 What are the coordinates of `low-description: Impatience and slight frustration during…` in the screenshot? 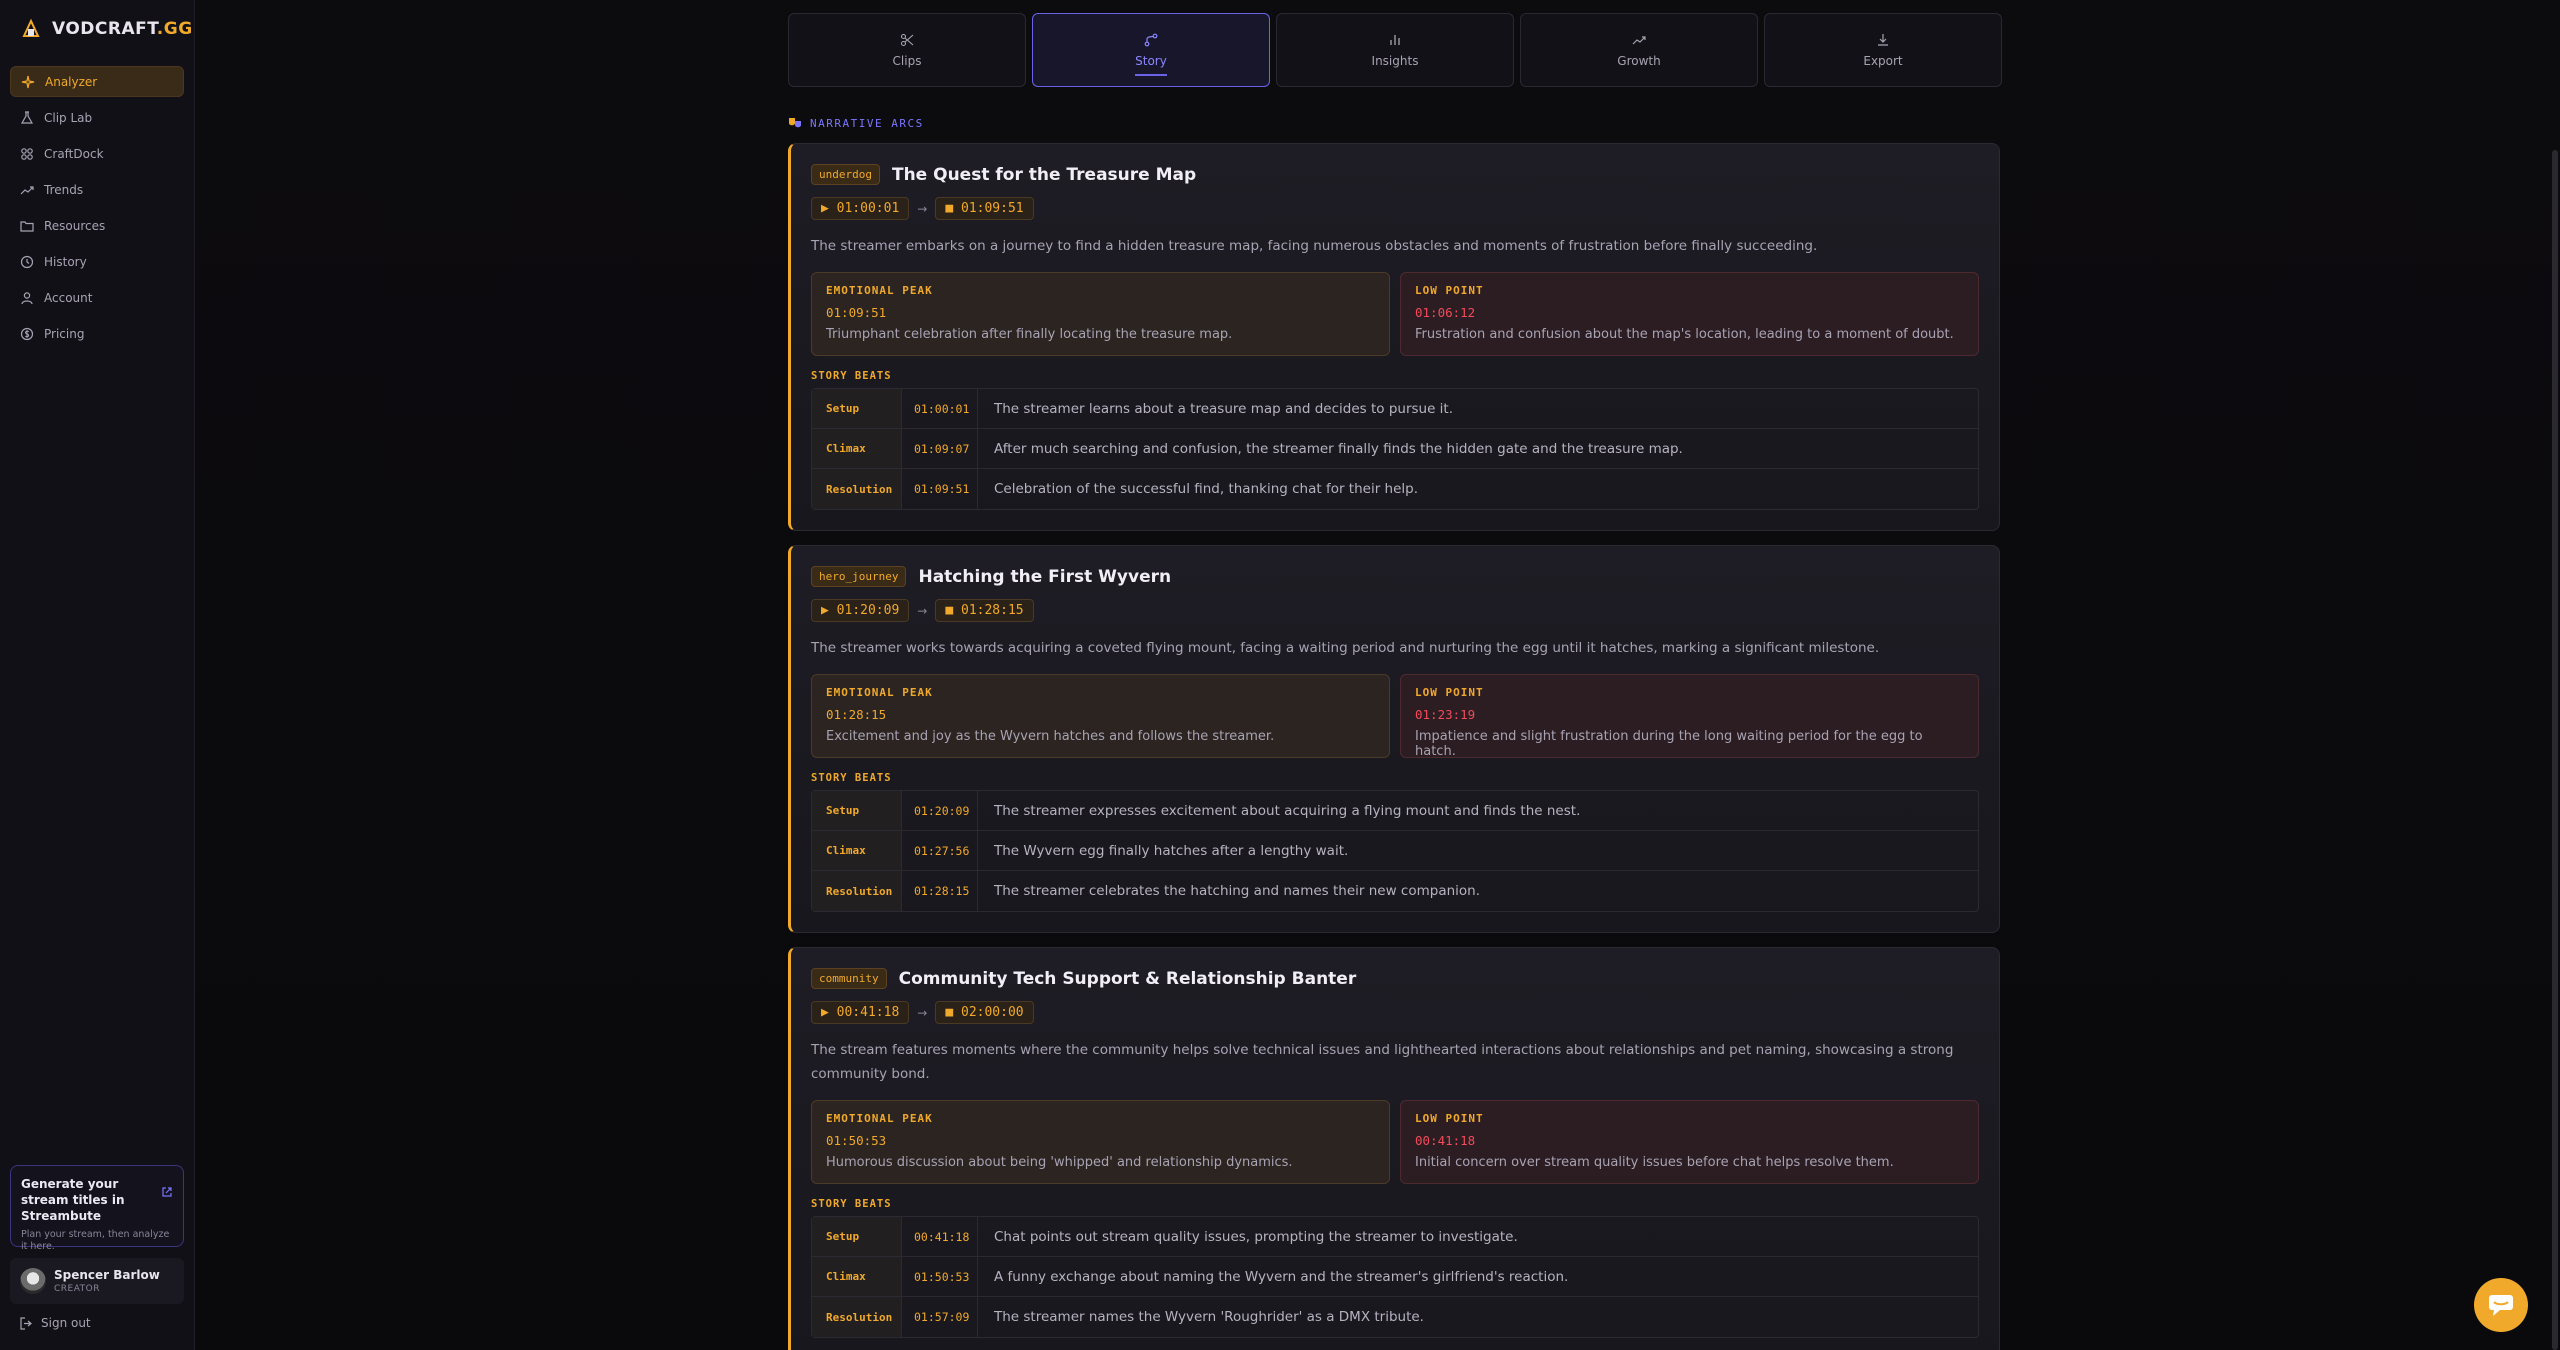 It's located at (1669, 744).